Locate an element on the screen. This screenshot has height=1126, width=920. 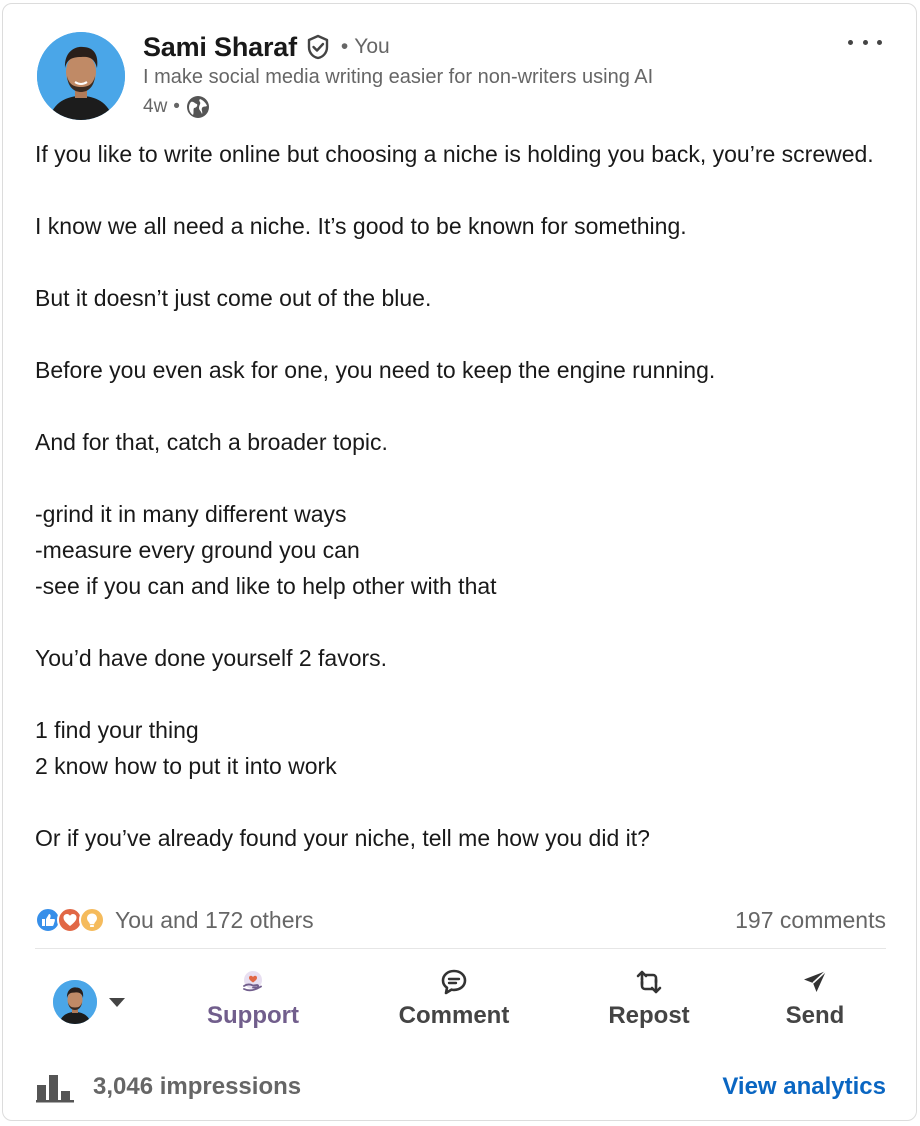
divider is located at coordinates (460, 948).